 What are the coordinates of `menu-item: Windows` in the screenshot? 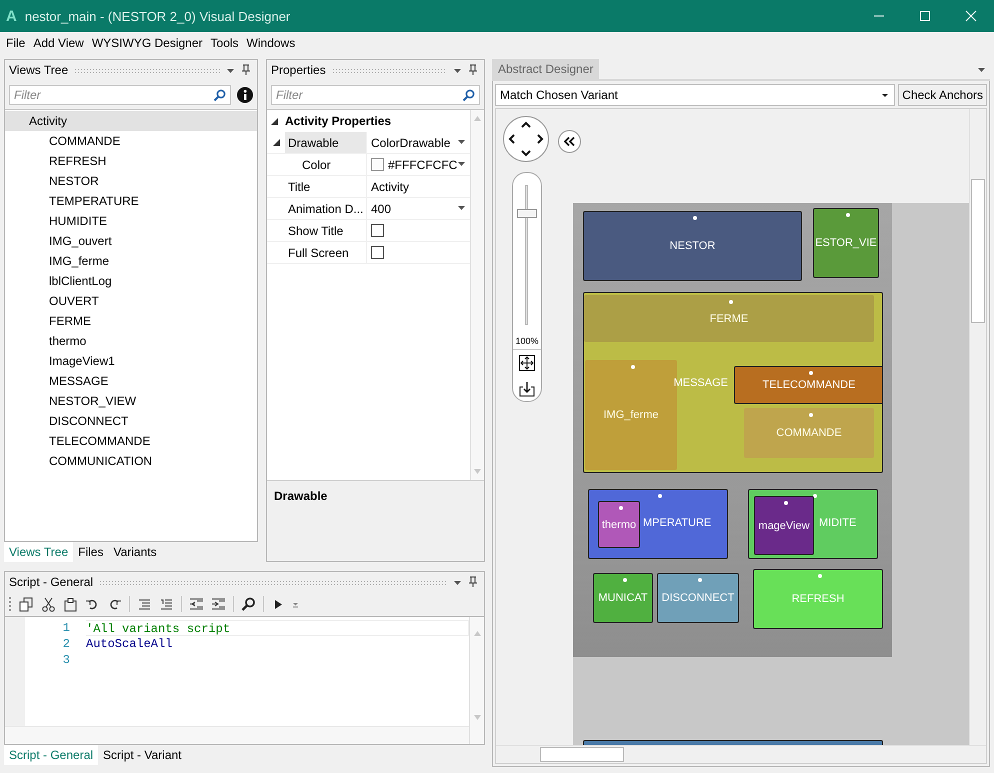 It's located at (271, 43).